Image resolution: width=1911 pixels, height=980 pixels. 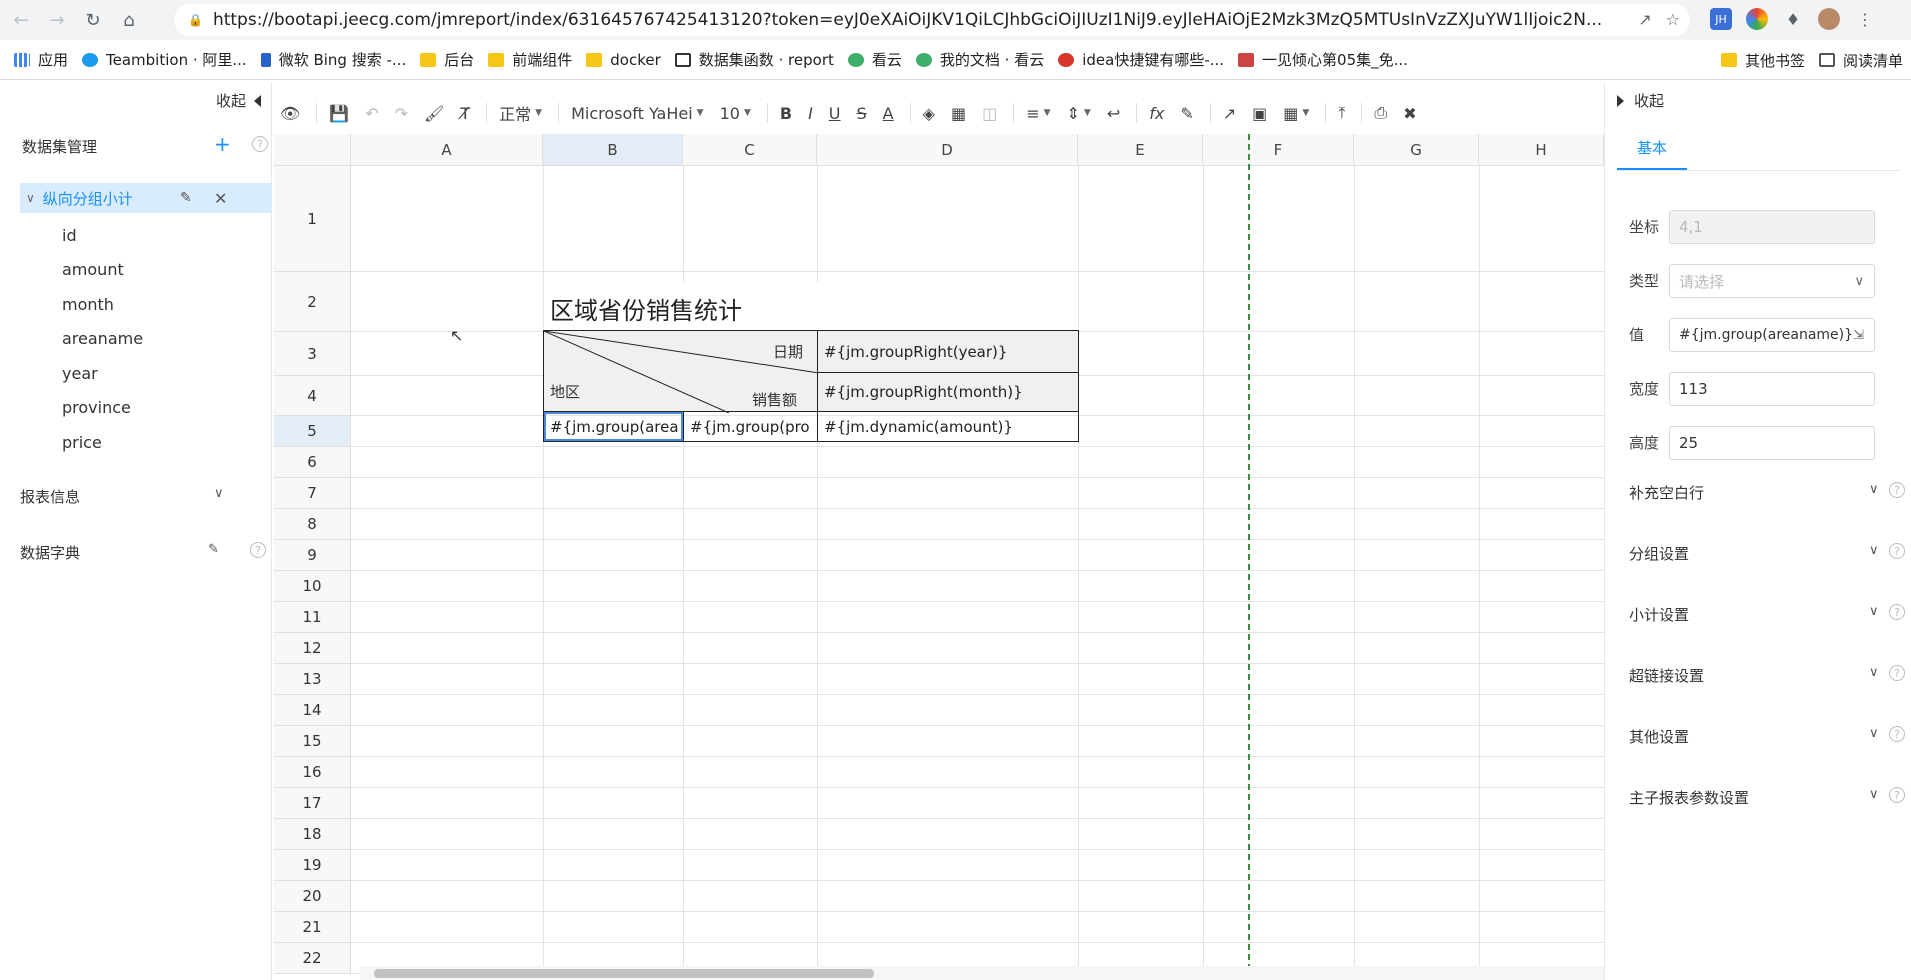 What do you see at coordinates (125, 496) in the screenshot?
I see `report-info-section: 报表信息 ∨` at bounding box center [125, 496].